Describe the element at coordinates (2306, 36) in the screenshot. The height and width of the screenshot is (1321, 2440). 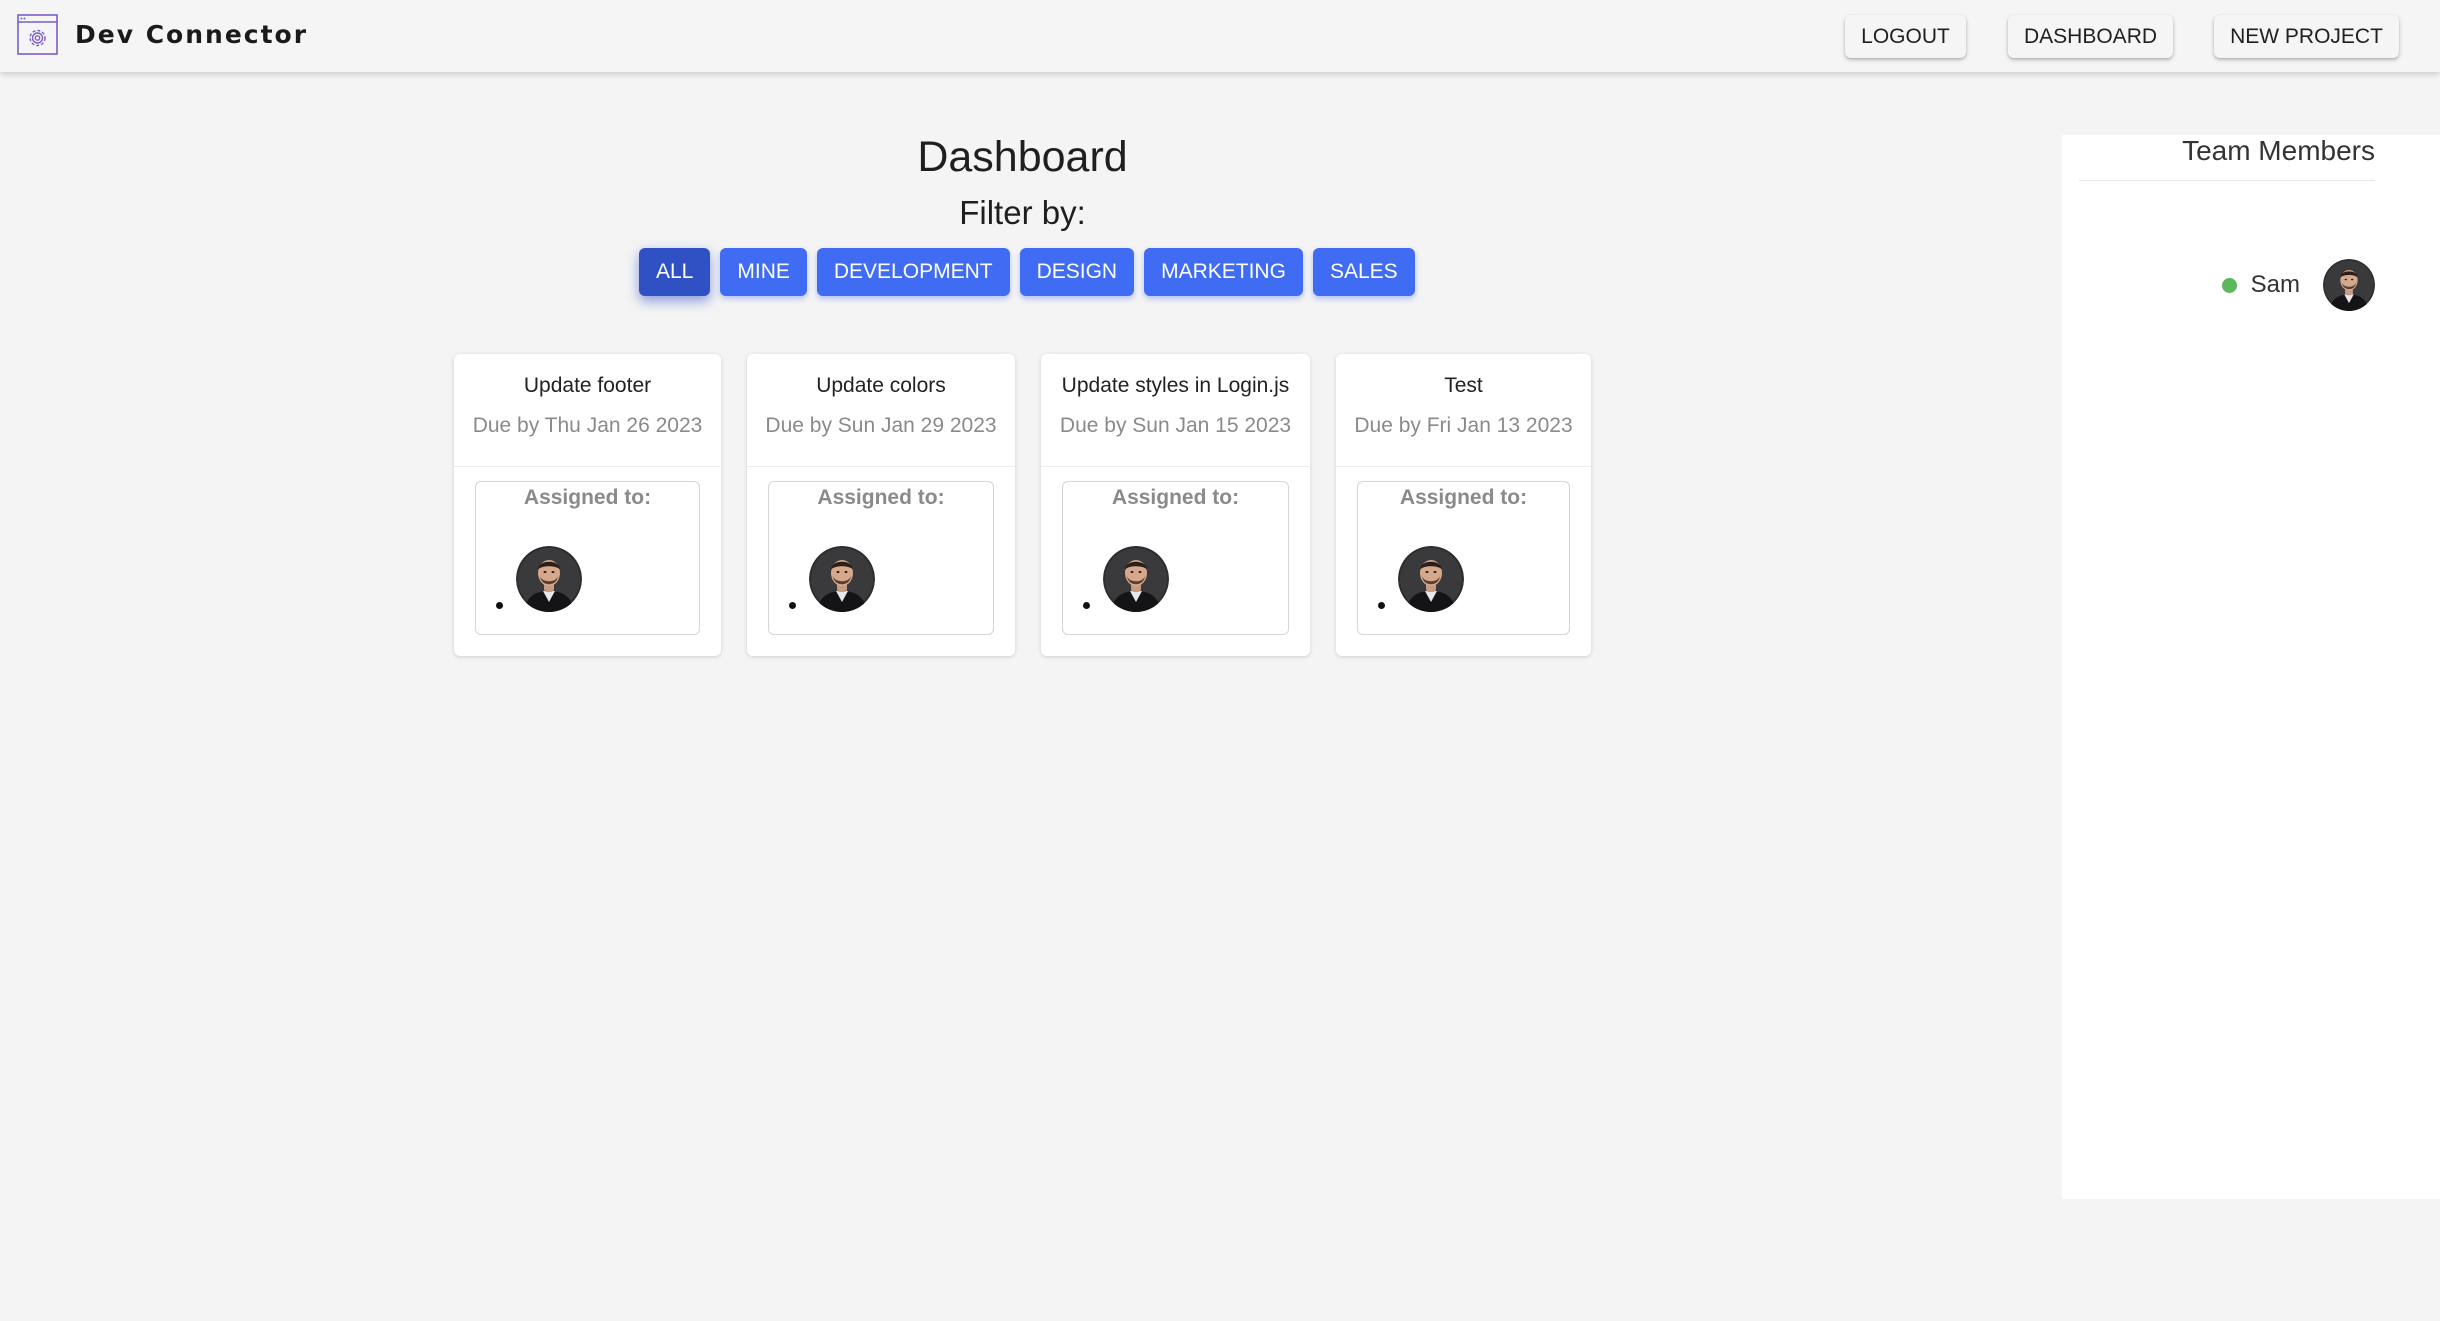
I see `new-project-button: NEW PROJECT` at that location.